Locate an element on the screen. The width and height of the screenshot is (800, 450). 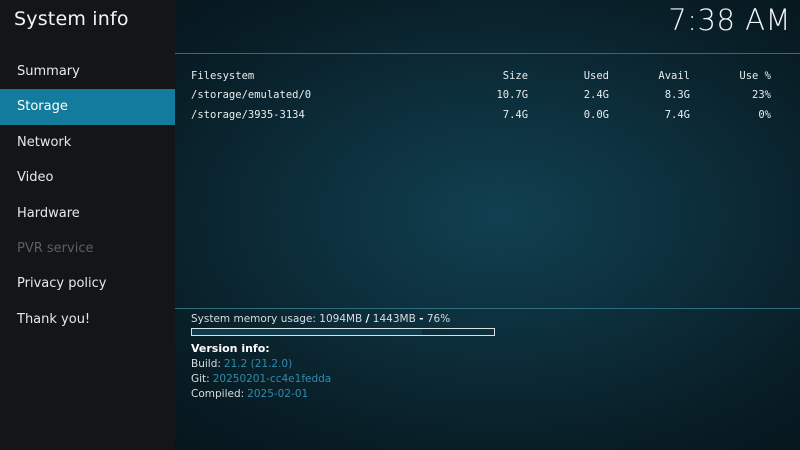
compiled-label: Compiled: is located at coordinates (218, 394).